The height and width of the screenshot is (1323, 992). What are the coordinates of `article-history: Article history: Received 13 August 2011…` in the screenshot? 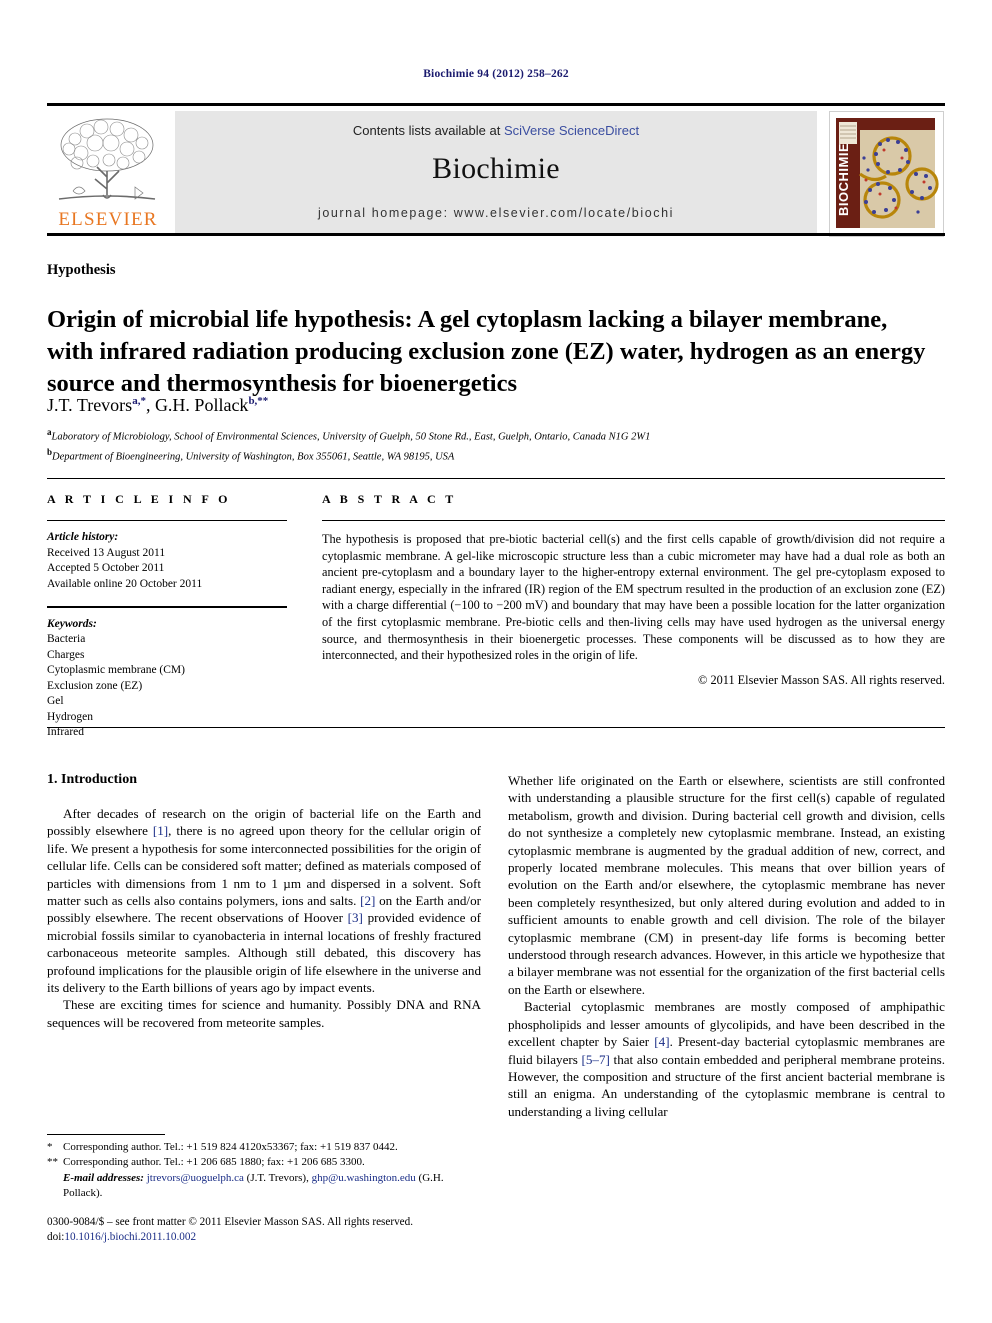 It's located at (167, 561).